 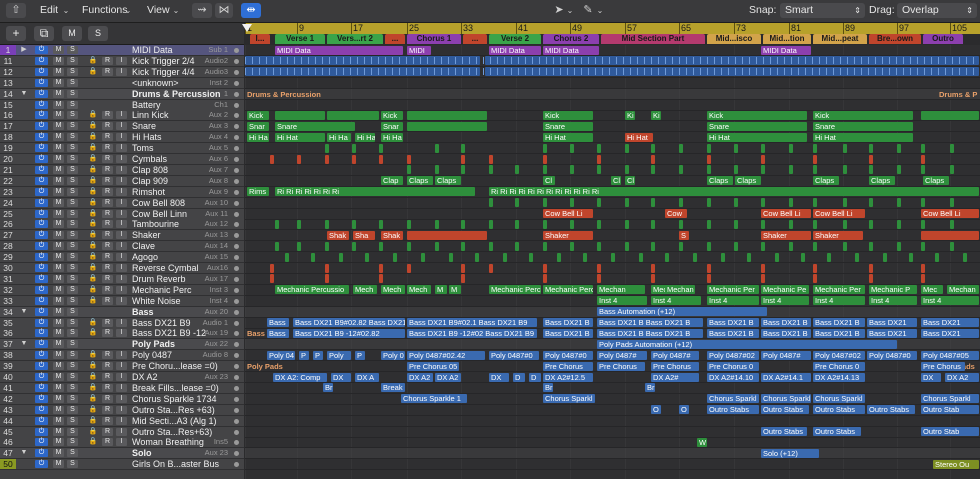 What do you see at coordinates (312, 290) in the screenshot?
I see `region: Mechanic Percussio` at bounding box center [312, 290].